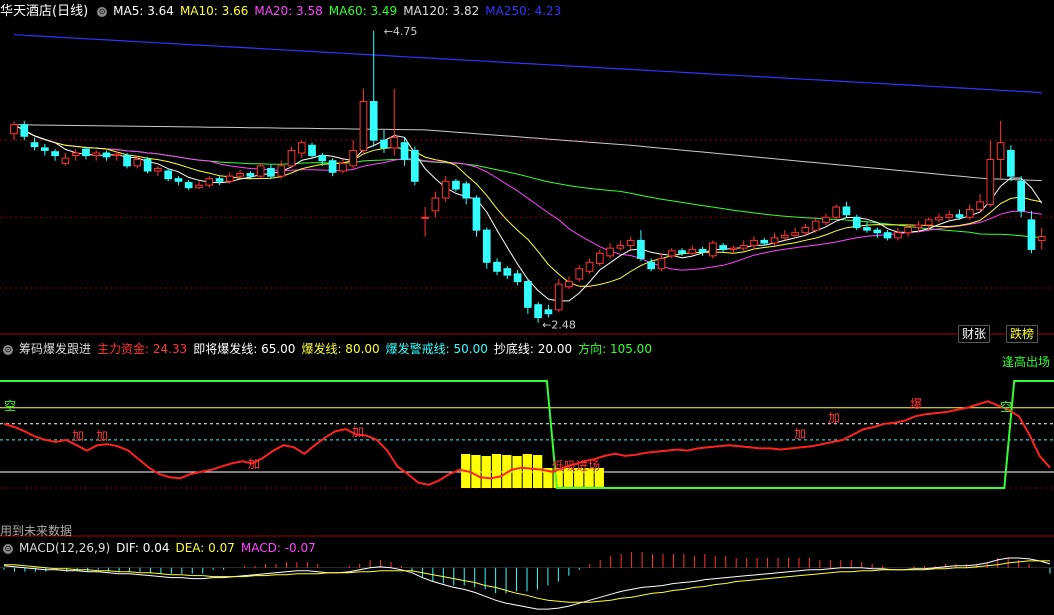 This screenshot has width=1054, height=615. Describe the element at coordinates (533, 349) in the screenshot. I see `panel2-indicator-4: 抄底线: 20.00` at that location.